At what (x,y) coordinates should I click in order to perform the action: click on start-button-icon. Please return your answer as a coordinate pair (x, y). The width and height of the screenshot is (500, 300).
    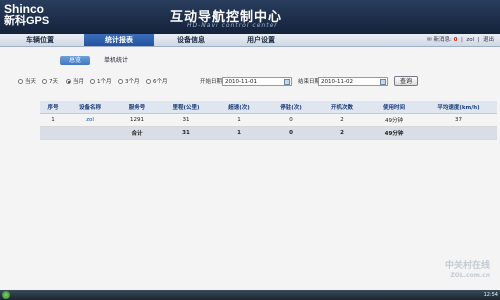
    Looking at the image, I should click on (6, 295).